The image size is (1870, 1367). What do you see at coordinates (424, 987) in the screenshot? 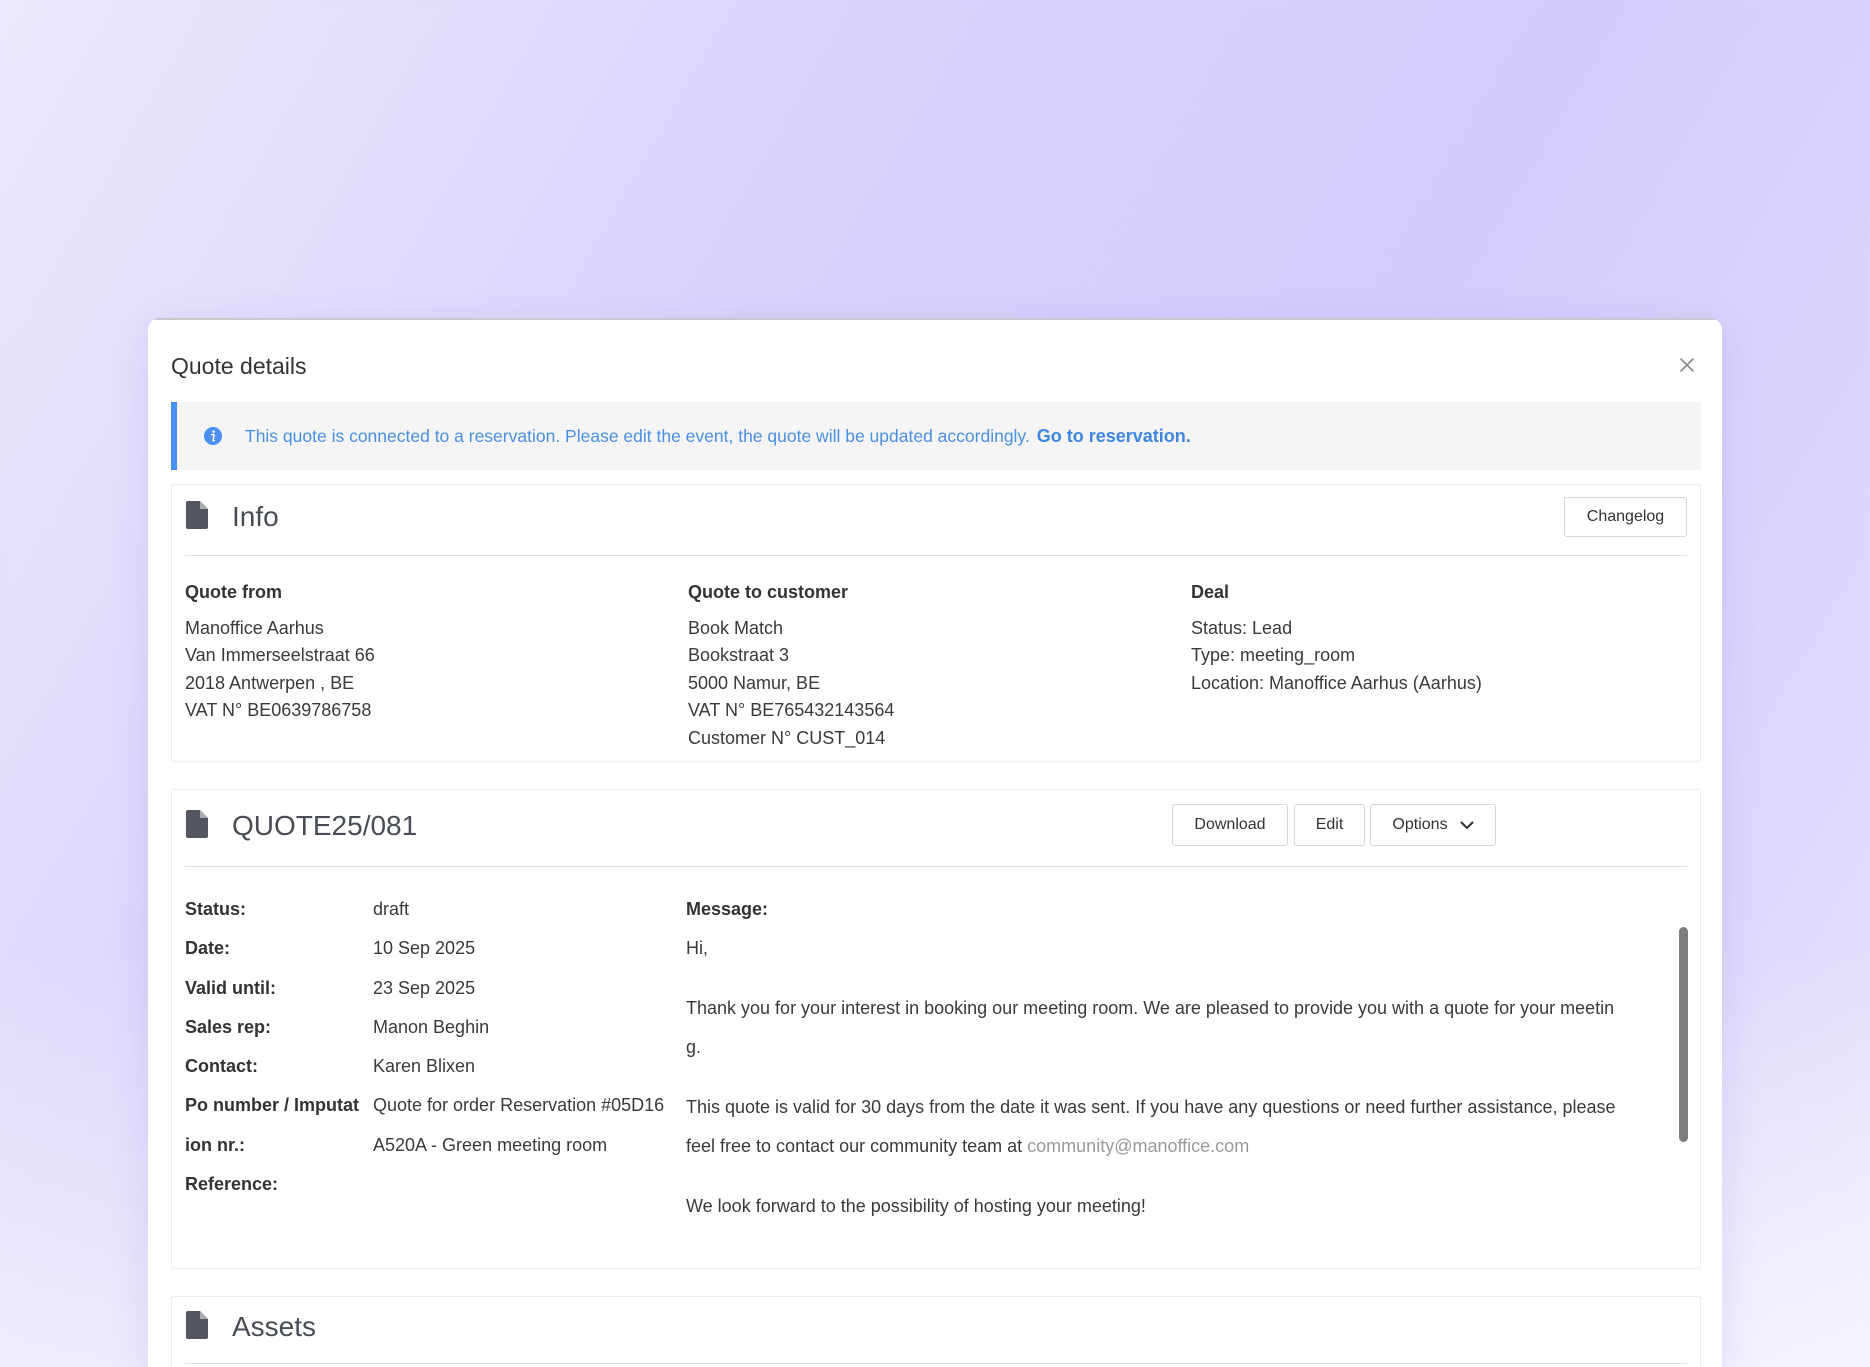
I see `valid-until-value: 23 Sep 2025` at bounding box center [424, 987].